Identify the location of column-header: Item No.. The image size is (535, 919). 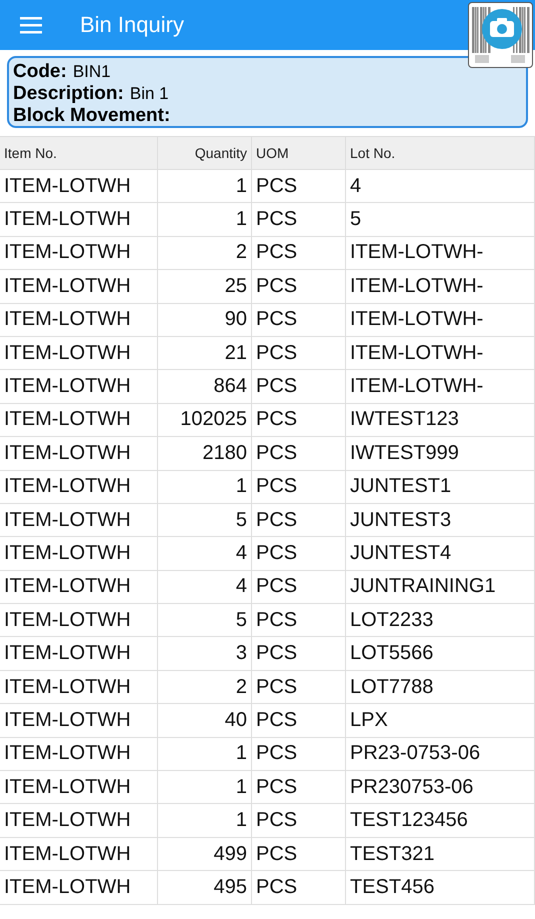
(79, 153).